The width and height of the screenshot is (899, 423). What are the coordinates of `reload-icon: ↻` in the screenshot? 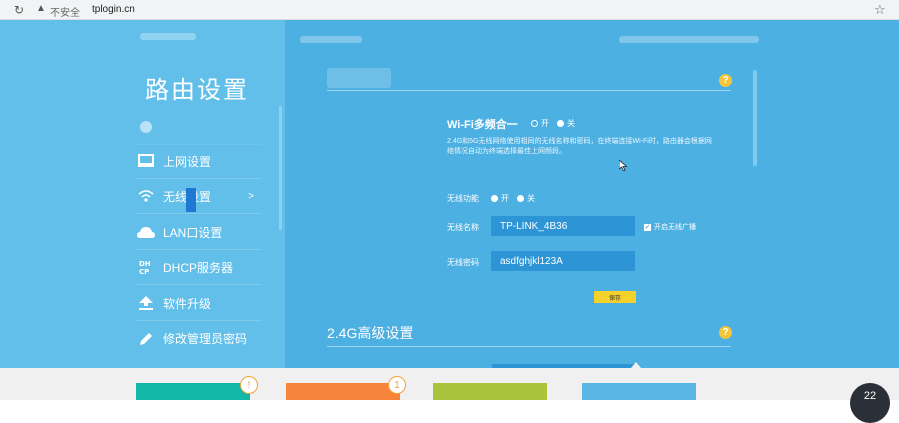 It's located at (19, 10).